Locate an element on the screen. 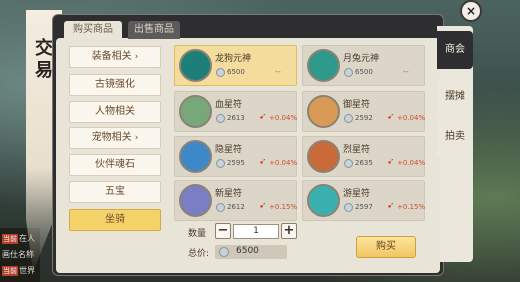 The image size is (520, 282). item-card: 月兔元神 6500 -- is located at coordinates (363, 65).